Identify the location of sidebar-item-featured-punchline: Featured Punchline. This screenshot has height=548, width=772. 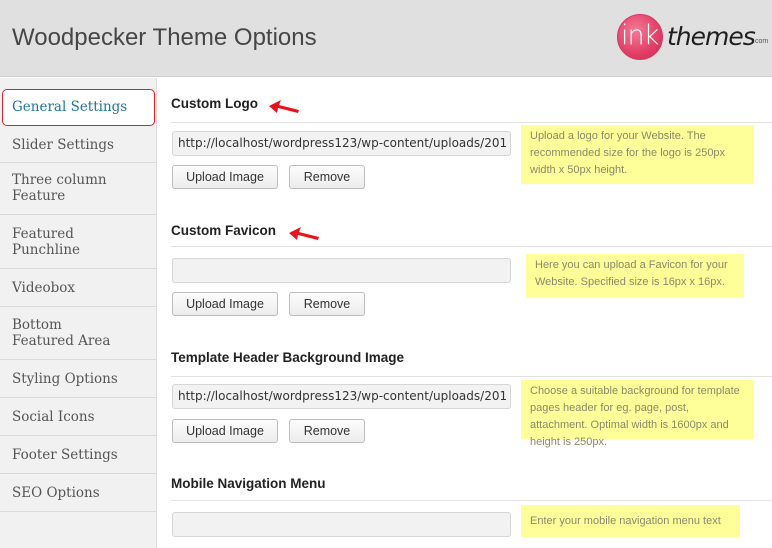
(78, 242).